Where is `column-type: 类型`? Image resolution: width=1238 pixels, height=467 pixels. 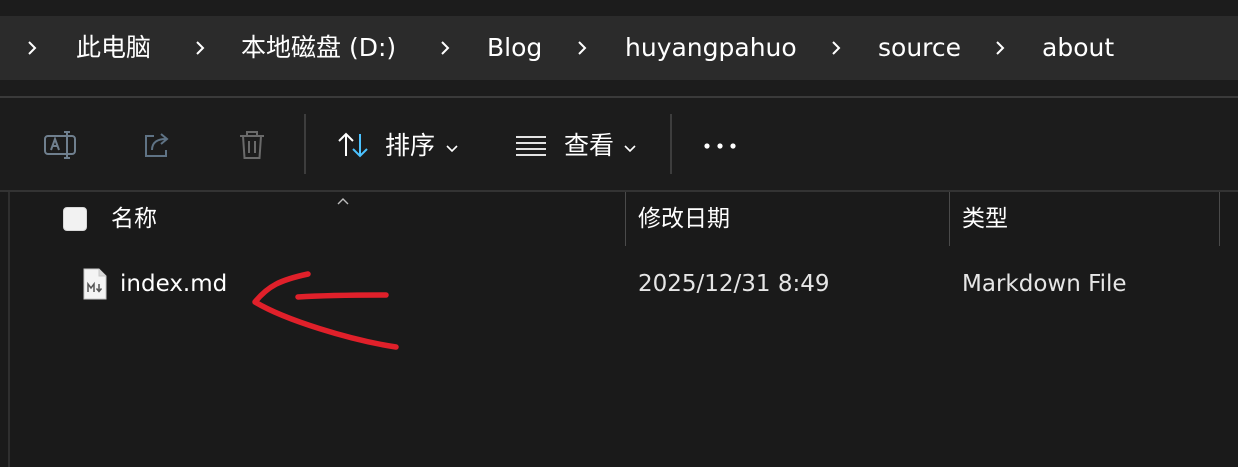 column-type: 类型 is located at coordinates (985, 219).